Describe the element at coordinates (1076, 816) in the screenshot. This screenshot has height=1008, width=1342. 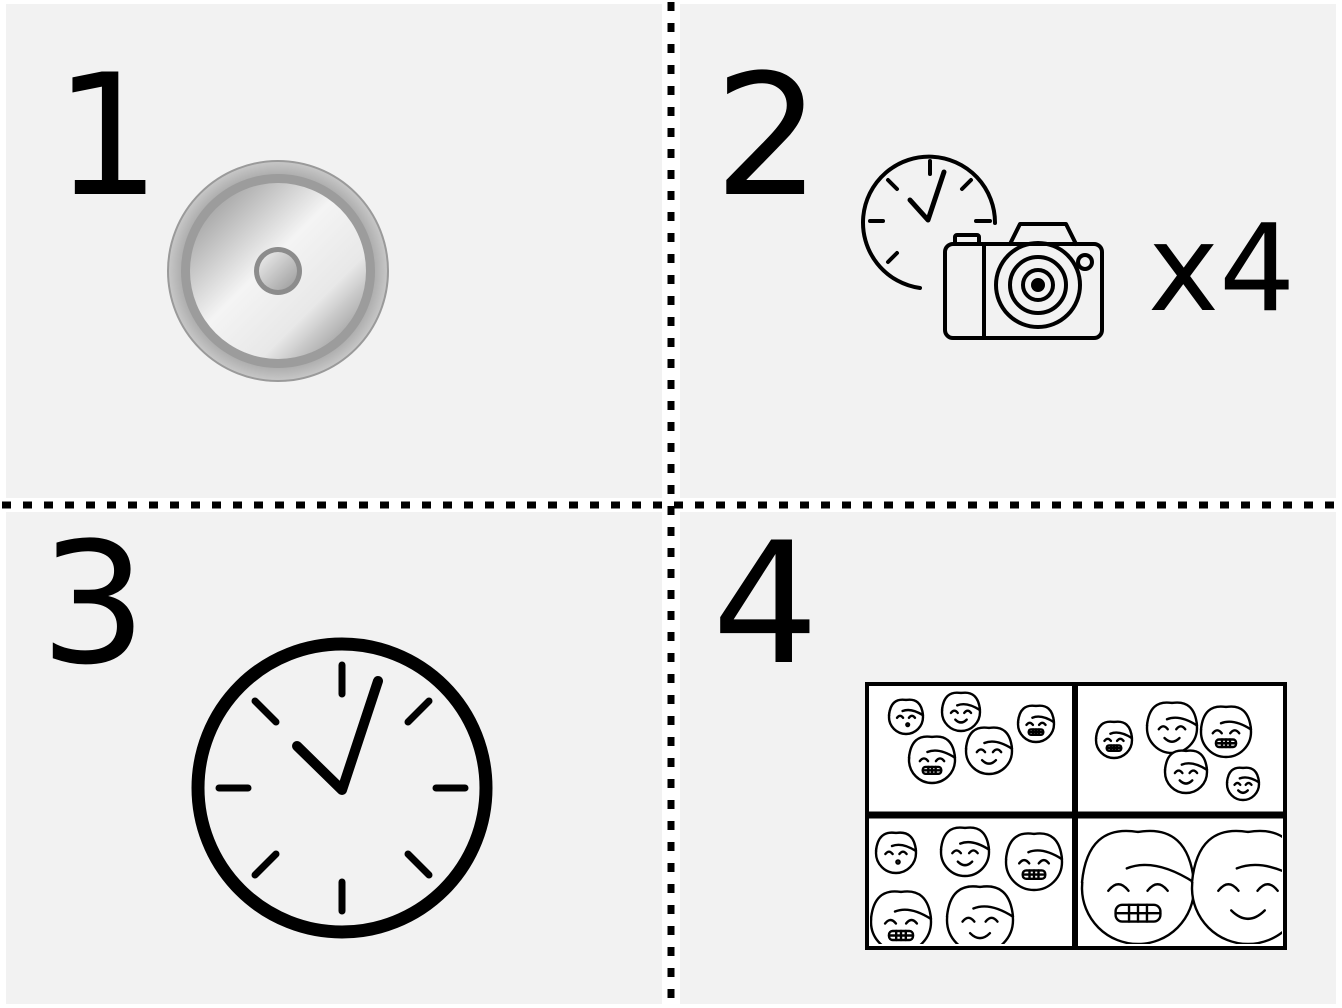
I see `photo-collage-icon` at that location.